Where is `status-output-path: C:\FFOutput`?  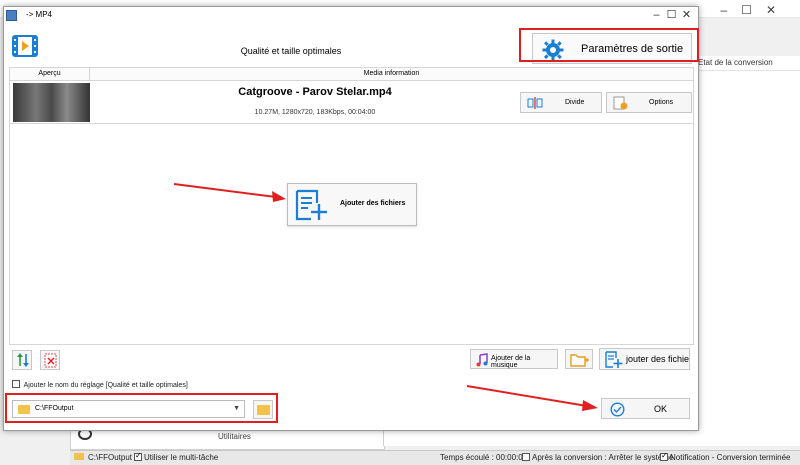 status-output-path: C:\FFOutput is located at coordinates (110, 457).